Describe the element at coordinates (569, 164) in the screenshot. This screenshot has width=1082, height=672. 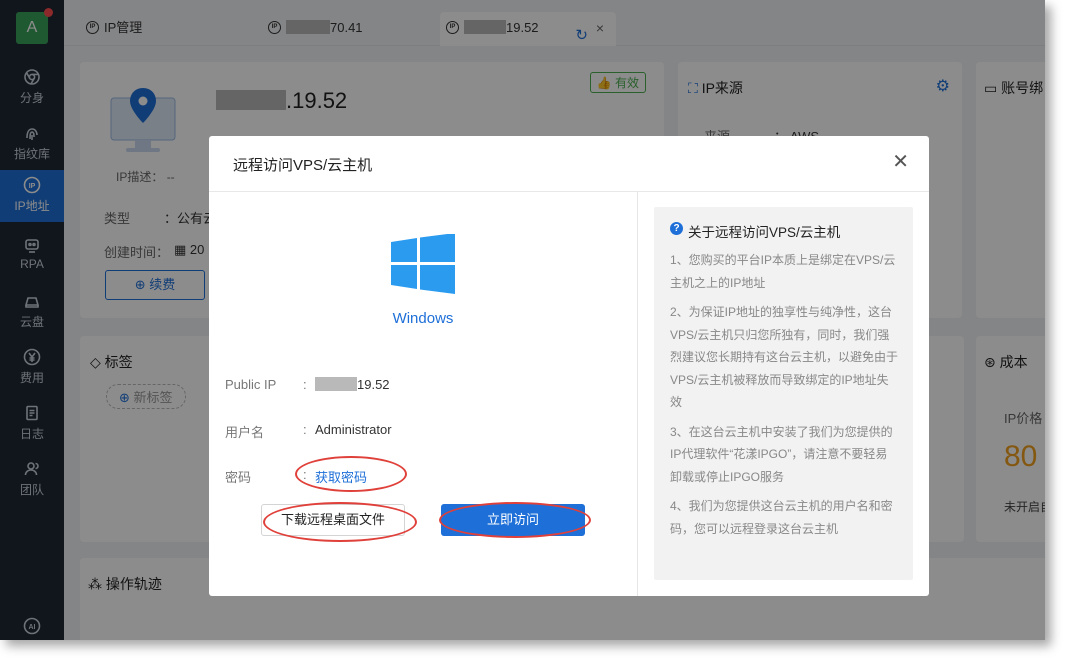
I see `modal-header: 远程访问VPS/云主机 ✕` at that location.